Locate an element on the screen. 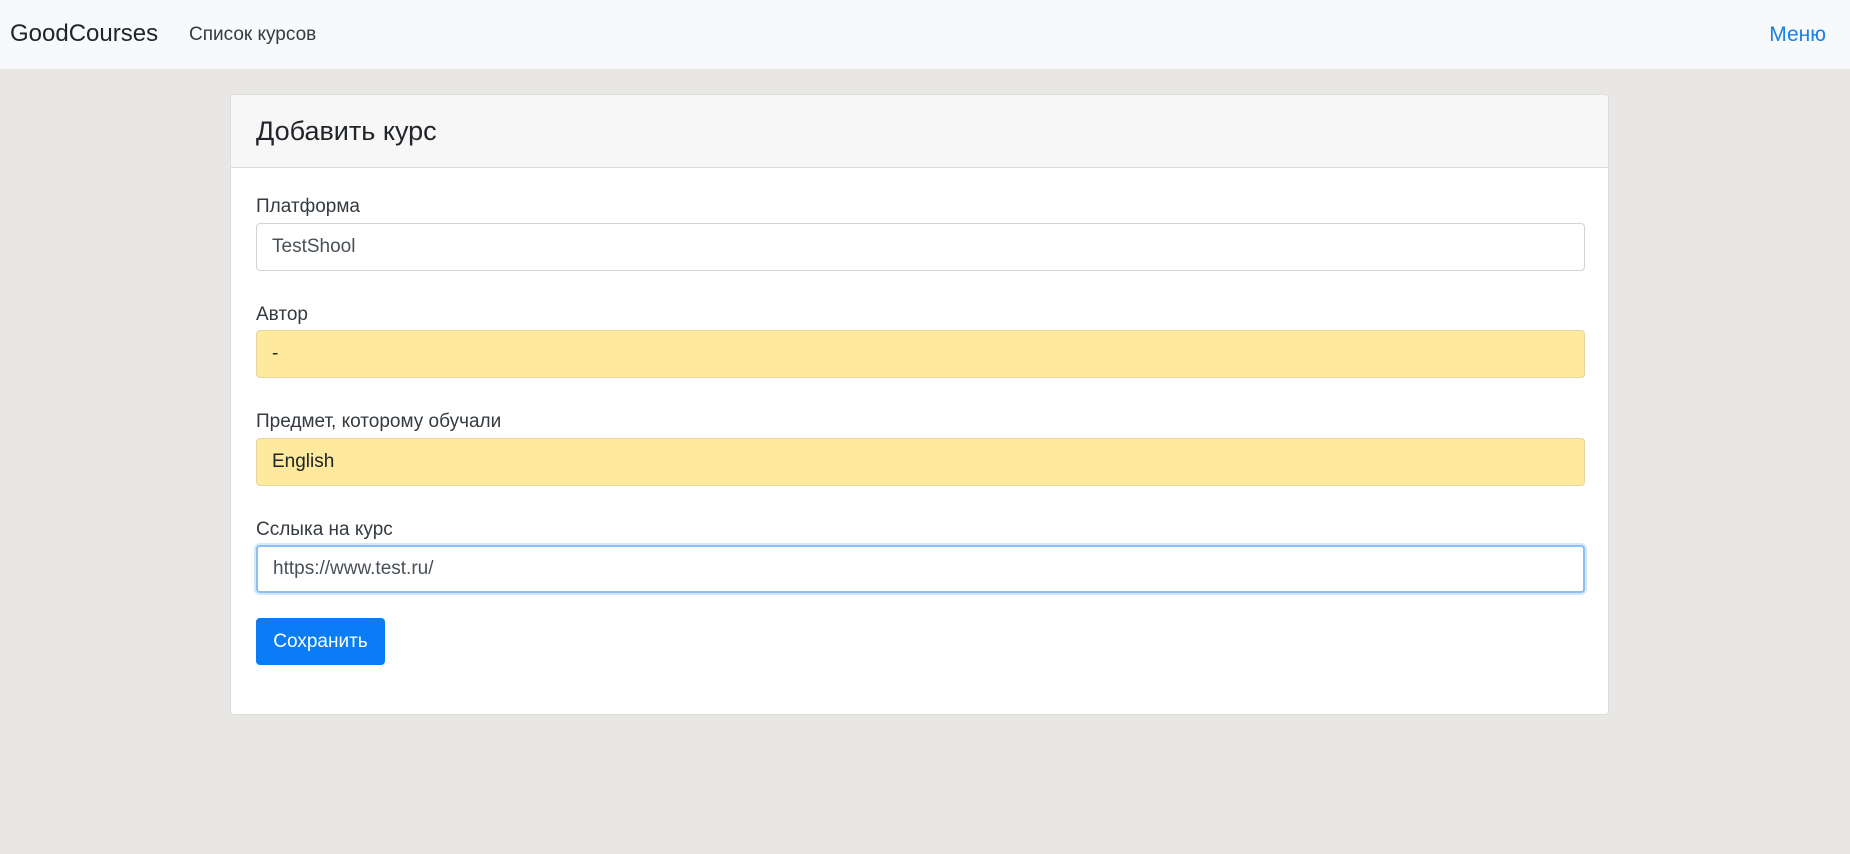 This screenshot has height=854, width=1850. card-header: Добавить курс is located at coordinates (919, 131).